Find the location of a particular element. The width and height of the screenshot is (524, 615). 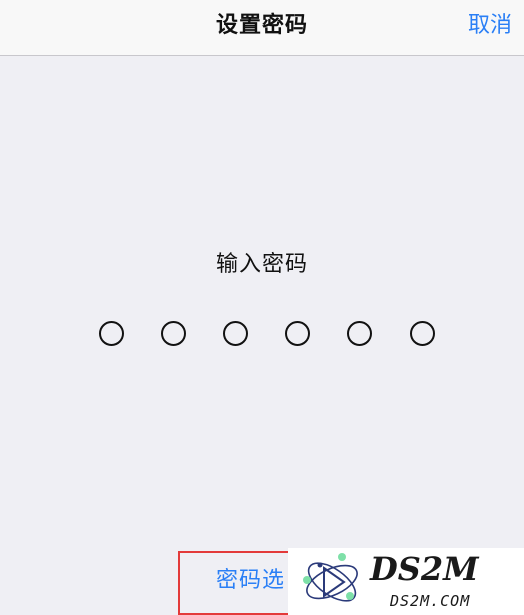

navigation-bar: 设置密码 取消 is located at coordinates (262, 28).